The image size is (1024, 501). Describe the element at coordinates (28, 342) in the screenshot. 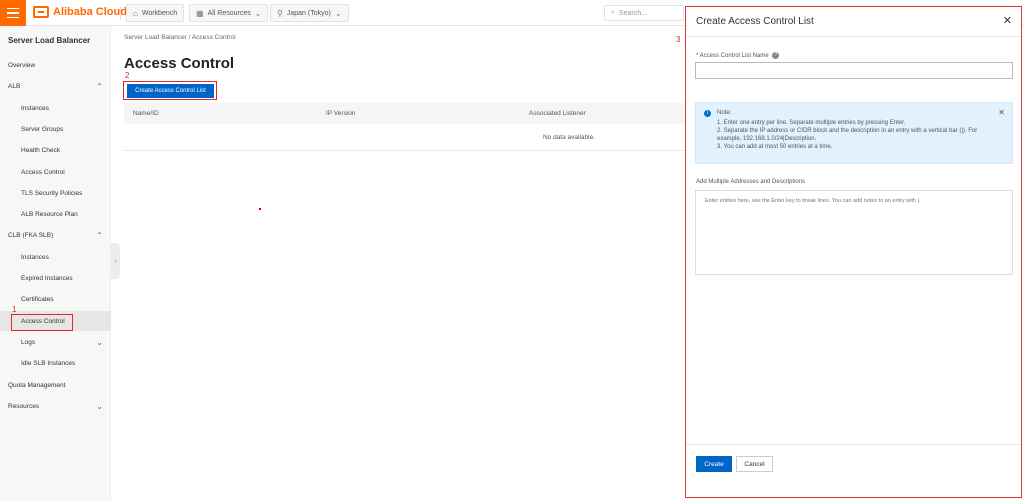

I see `sidebar-item-label: Logs` at that location.